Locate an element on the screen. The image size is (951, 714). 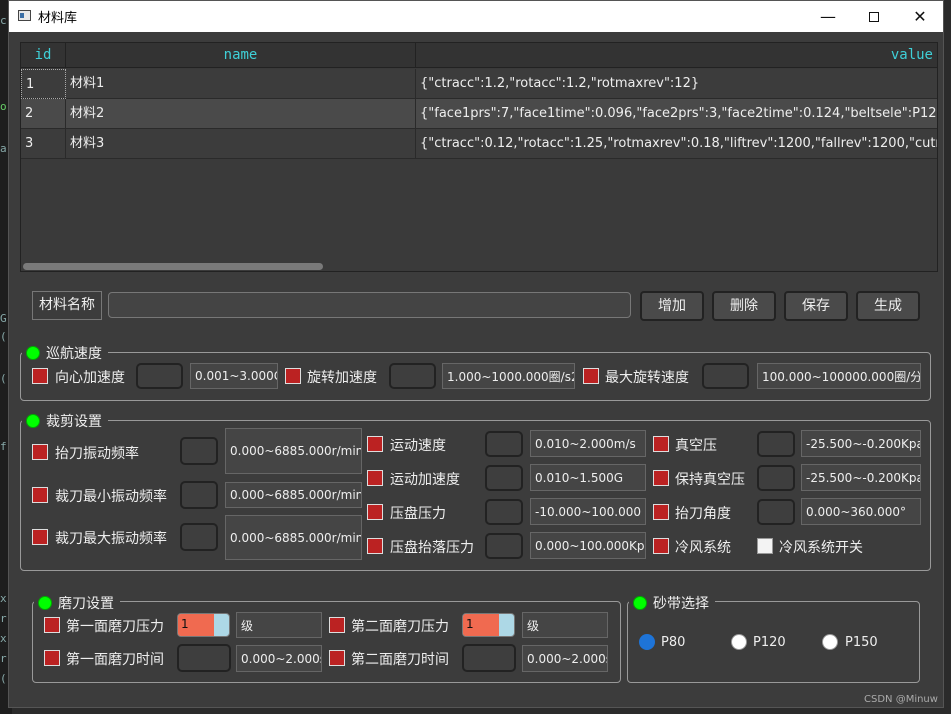
max-vibration-checkbox is located at coordinates (40, 537).